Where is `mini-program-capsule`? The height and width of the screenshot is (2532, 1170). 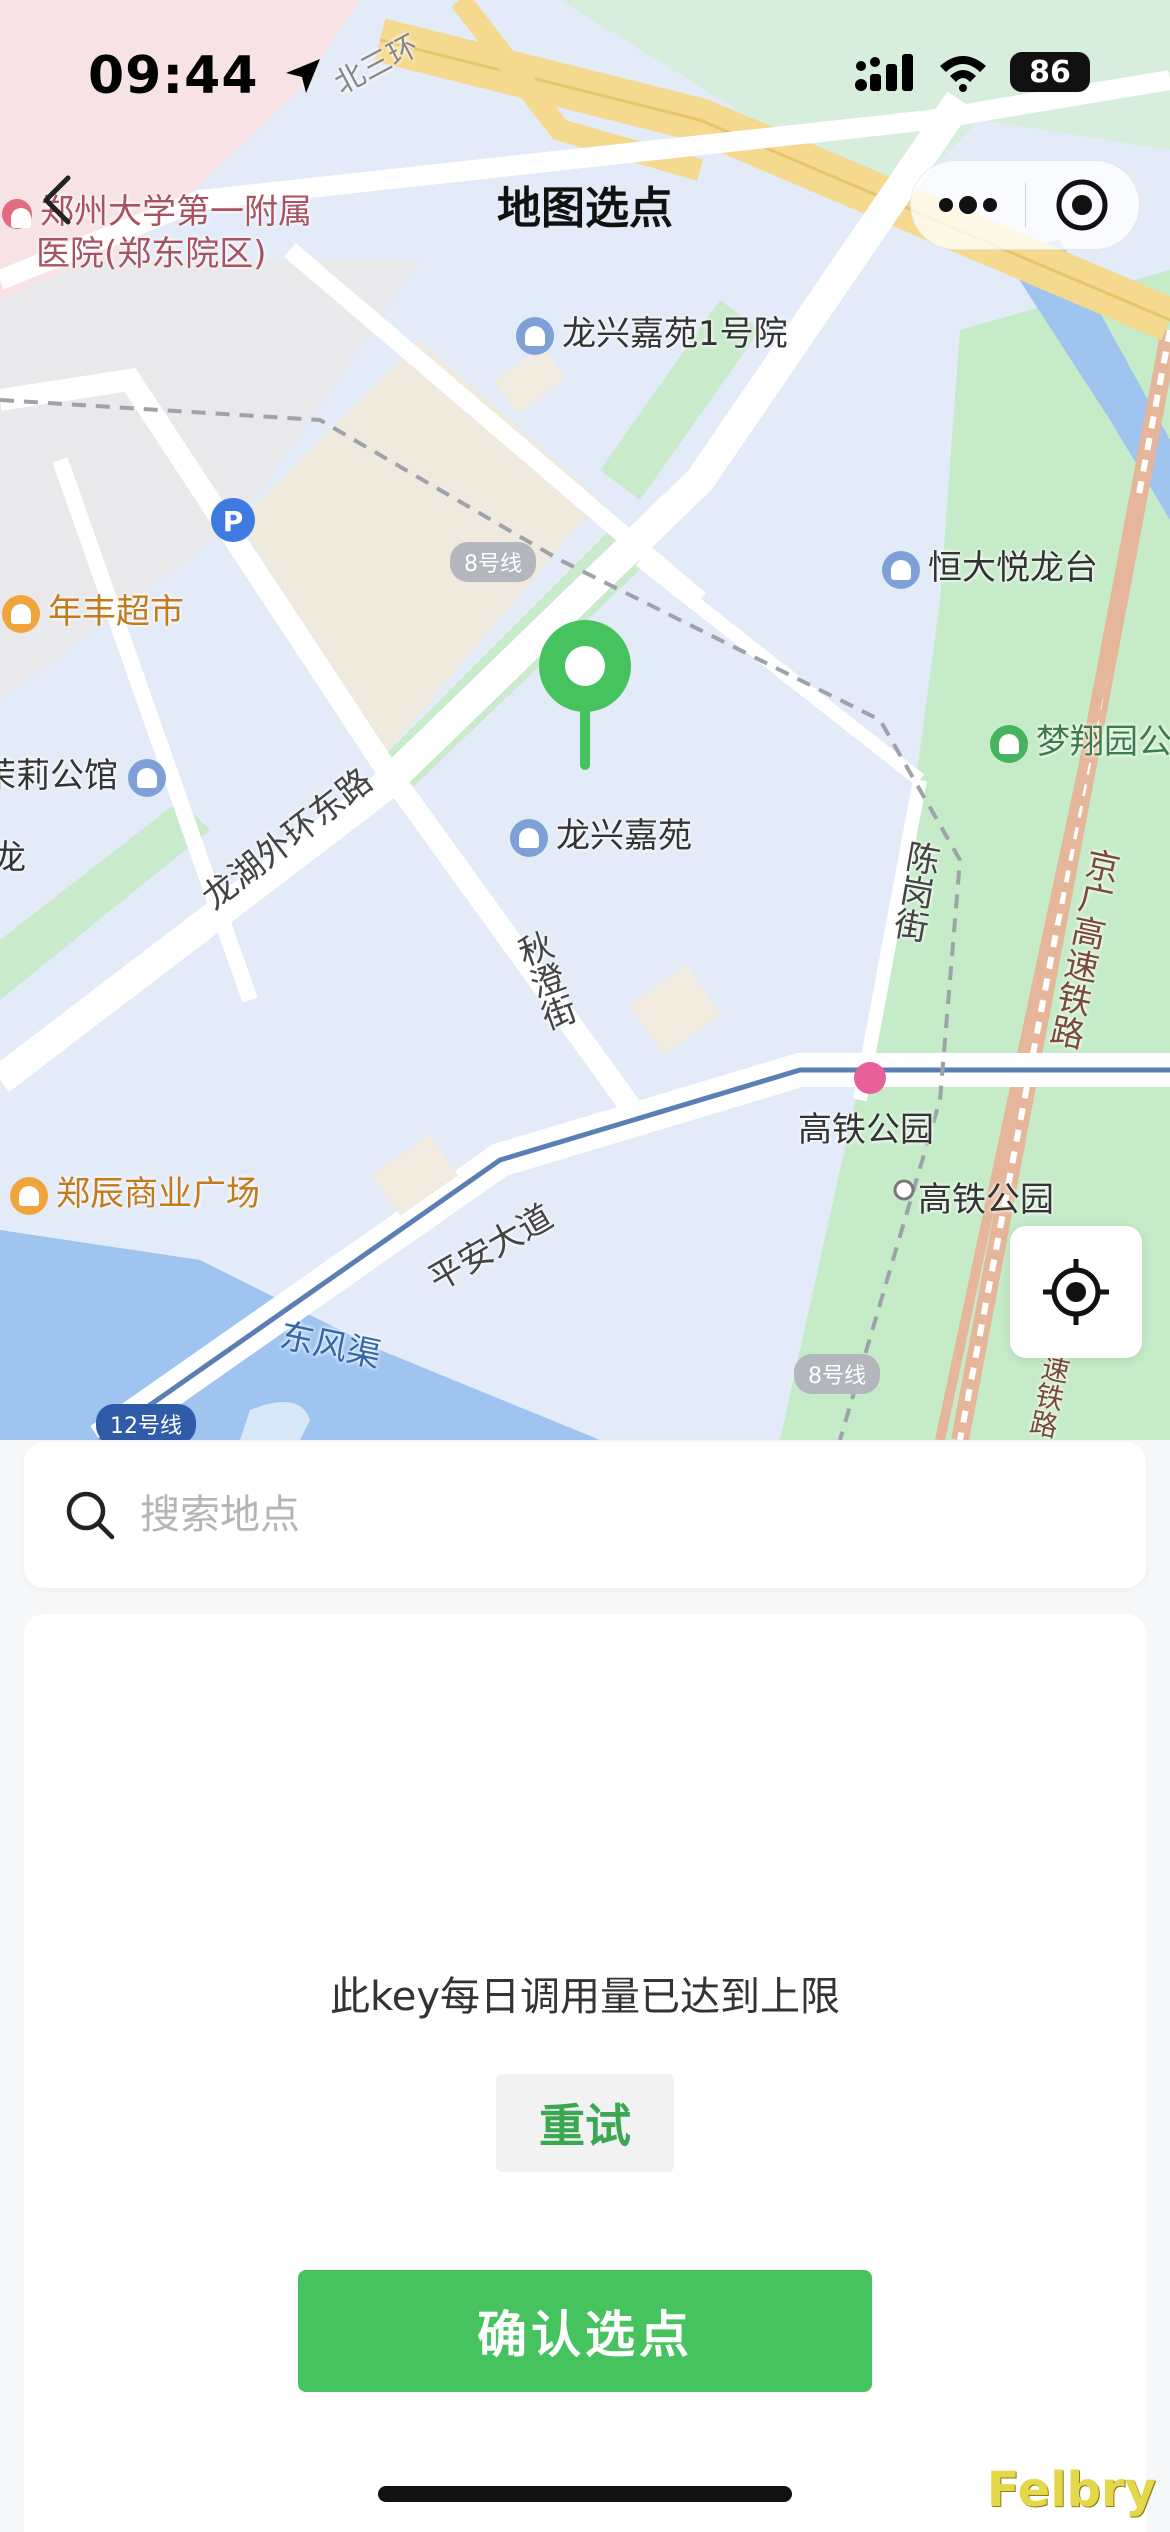
mini-program-capsule is located at coordinates (1025, 205).